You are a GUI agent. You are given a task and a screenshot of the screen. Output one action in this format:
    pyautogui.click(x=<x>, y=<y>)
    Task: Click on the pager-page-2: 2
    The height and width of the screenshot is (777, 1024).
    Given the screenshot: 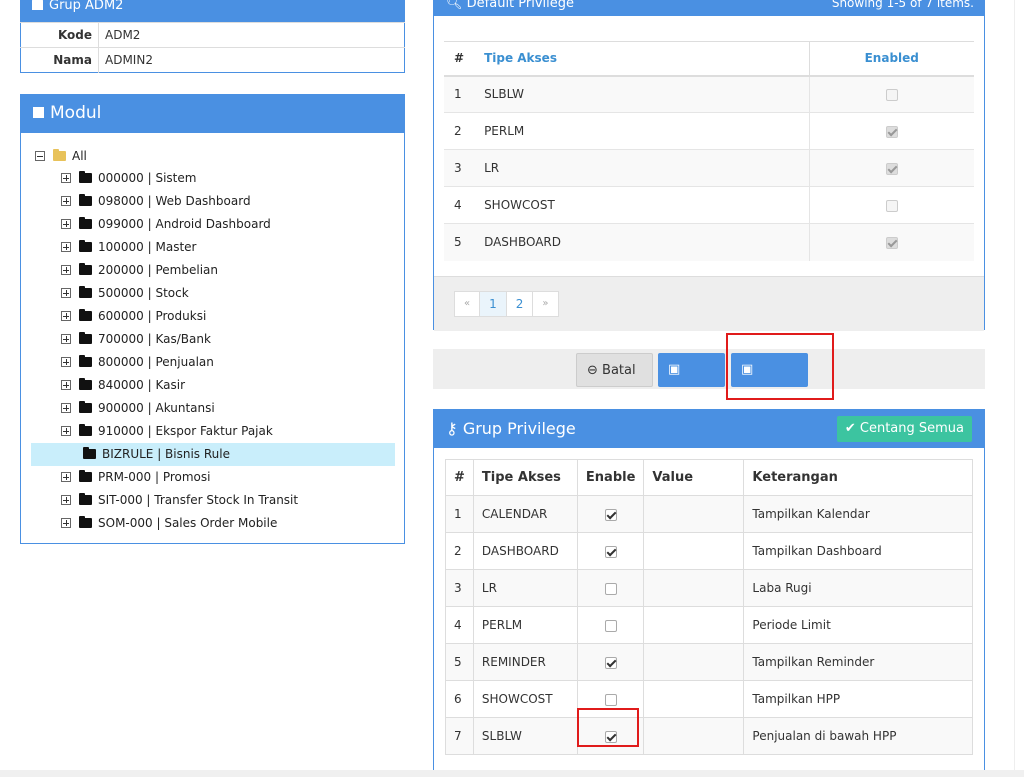 What is the action you would take?
    pyautogui.click(x=519, y=304)
    